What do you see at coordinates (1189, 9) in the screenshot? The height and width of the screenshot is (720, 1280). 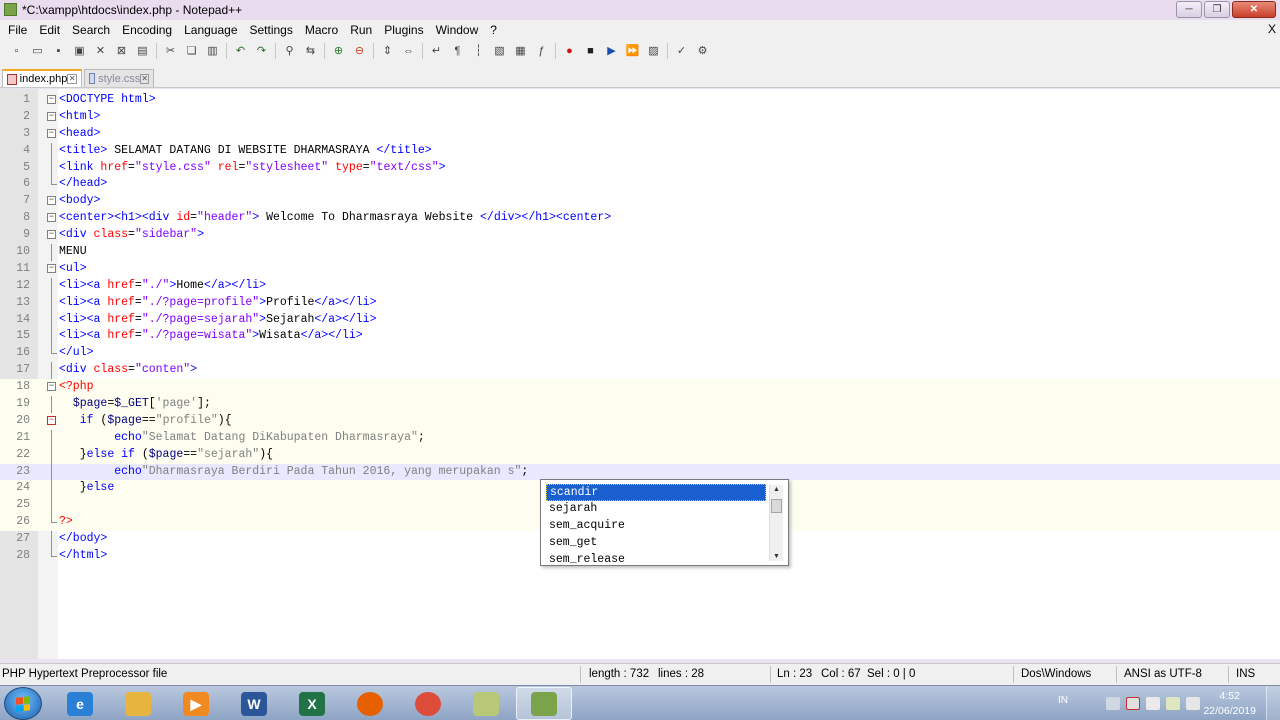 I see `minimize-button: ─` at bounding box center [1189, 9].